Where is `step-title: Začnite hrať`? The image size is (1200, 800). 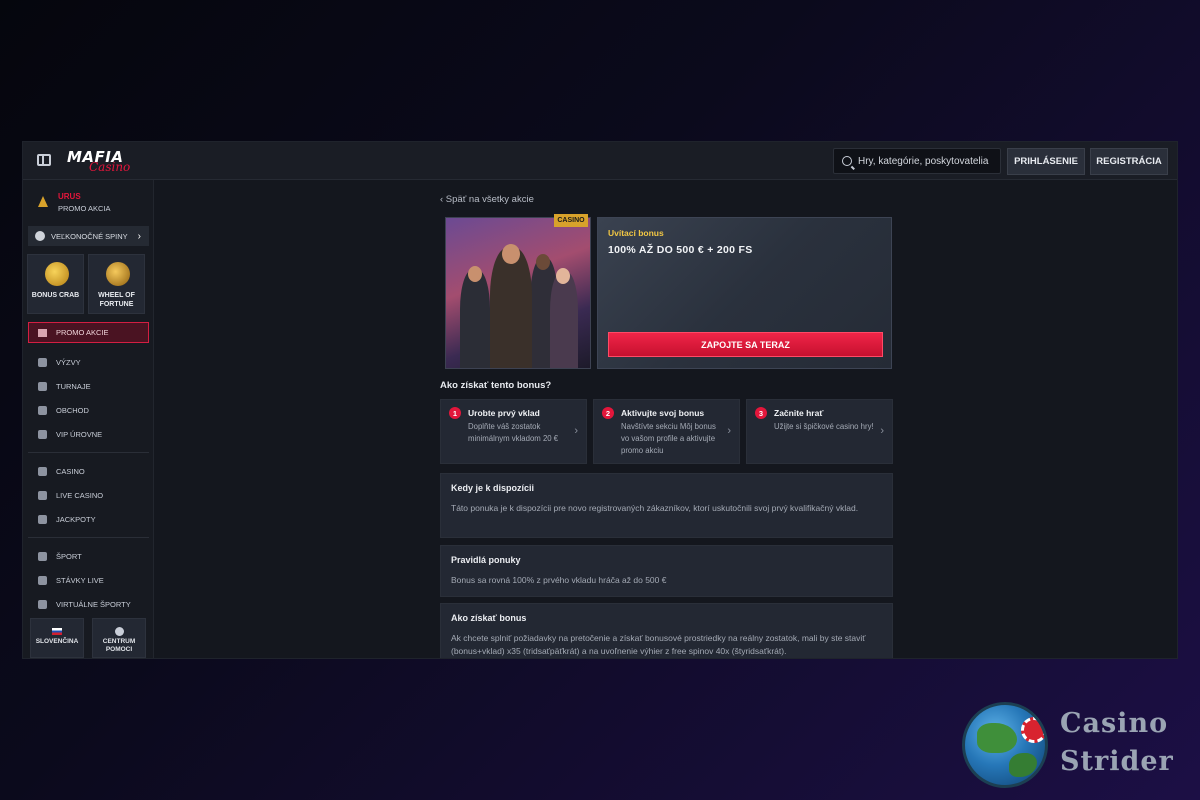
step-title: Začnite hrať is located at coordinates (799, 413).